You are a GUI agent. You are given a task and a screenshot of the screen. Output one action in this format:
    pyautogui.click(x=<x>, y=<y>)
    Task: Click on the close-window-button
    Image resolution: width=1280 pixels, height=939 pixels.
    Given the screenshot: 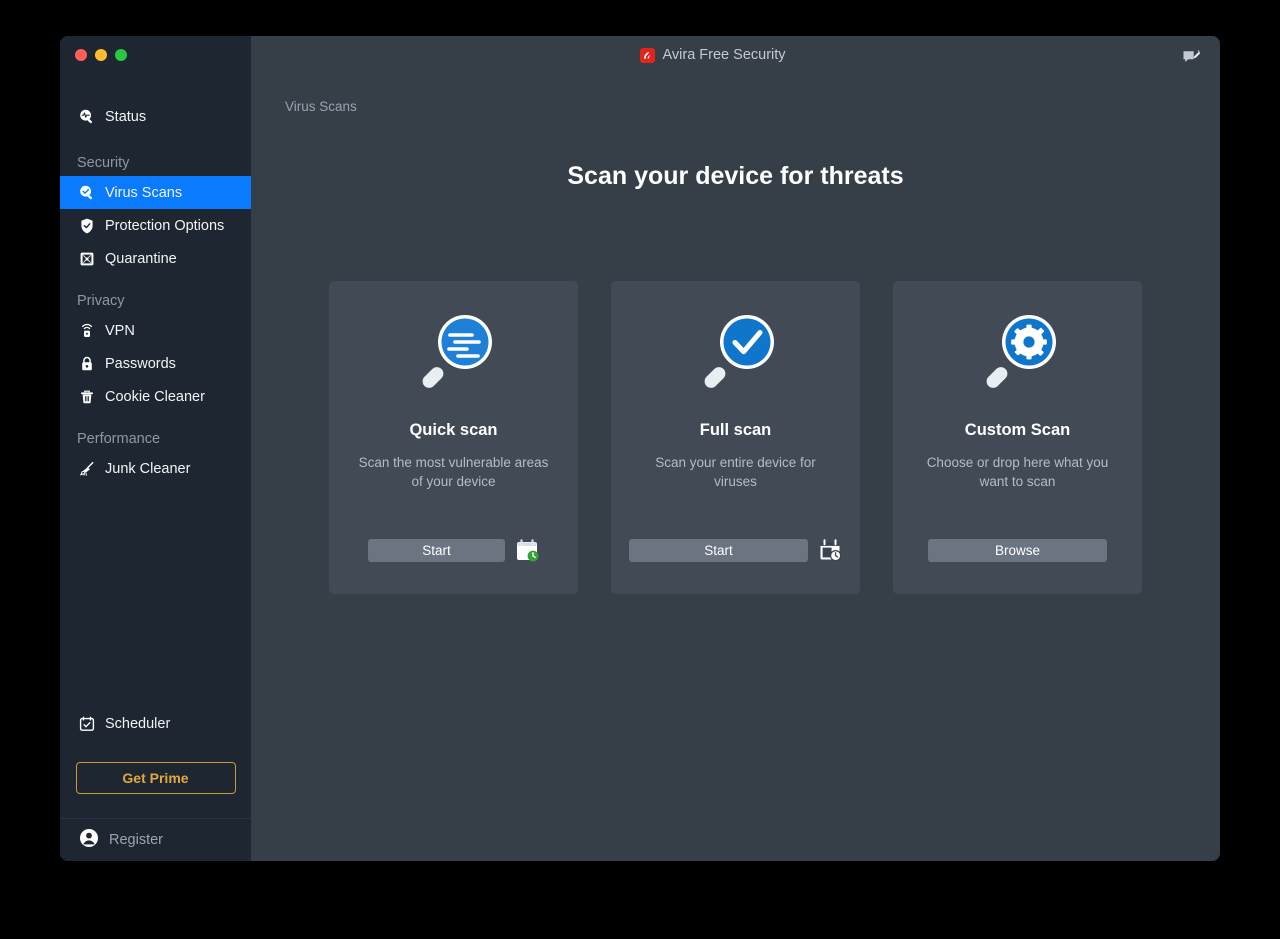 What is the action you would take?
    pyautogui.click(x=81, y=55)
    